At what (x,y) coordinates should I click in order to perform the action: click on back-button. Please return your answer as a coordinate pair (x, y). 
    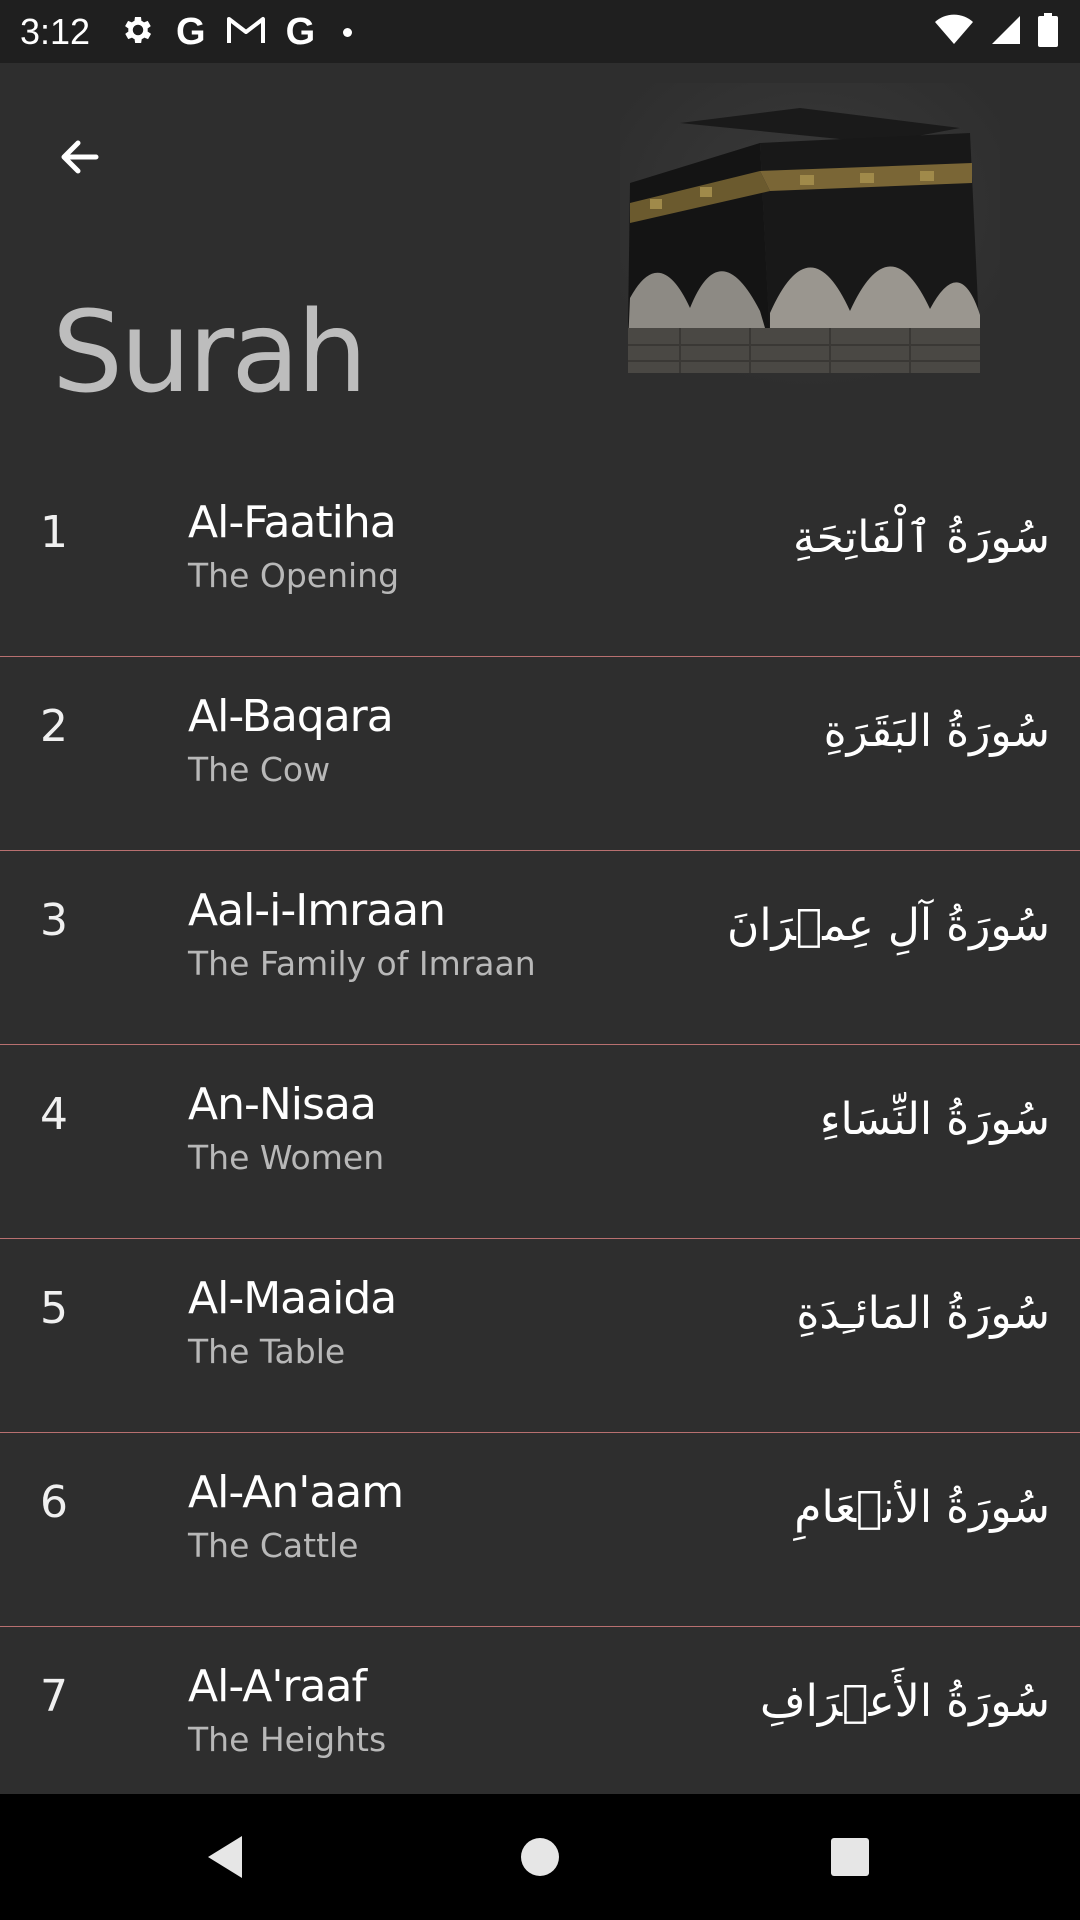
    Looking at the image, I should click on (80, 163).